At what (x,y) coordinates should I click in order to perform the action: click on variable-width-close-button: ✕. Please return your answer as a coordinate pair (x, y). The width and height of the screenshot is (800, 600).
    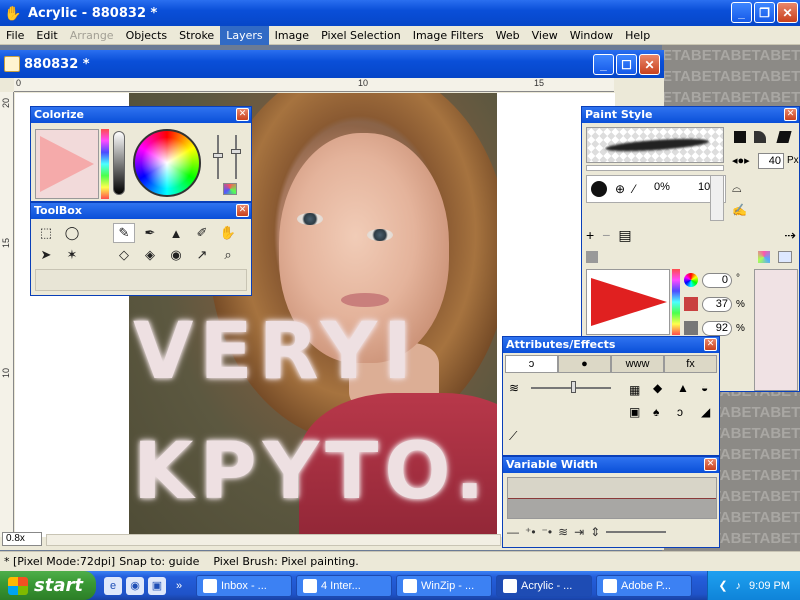
    Looking at the image, I should click on (710, 464).